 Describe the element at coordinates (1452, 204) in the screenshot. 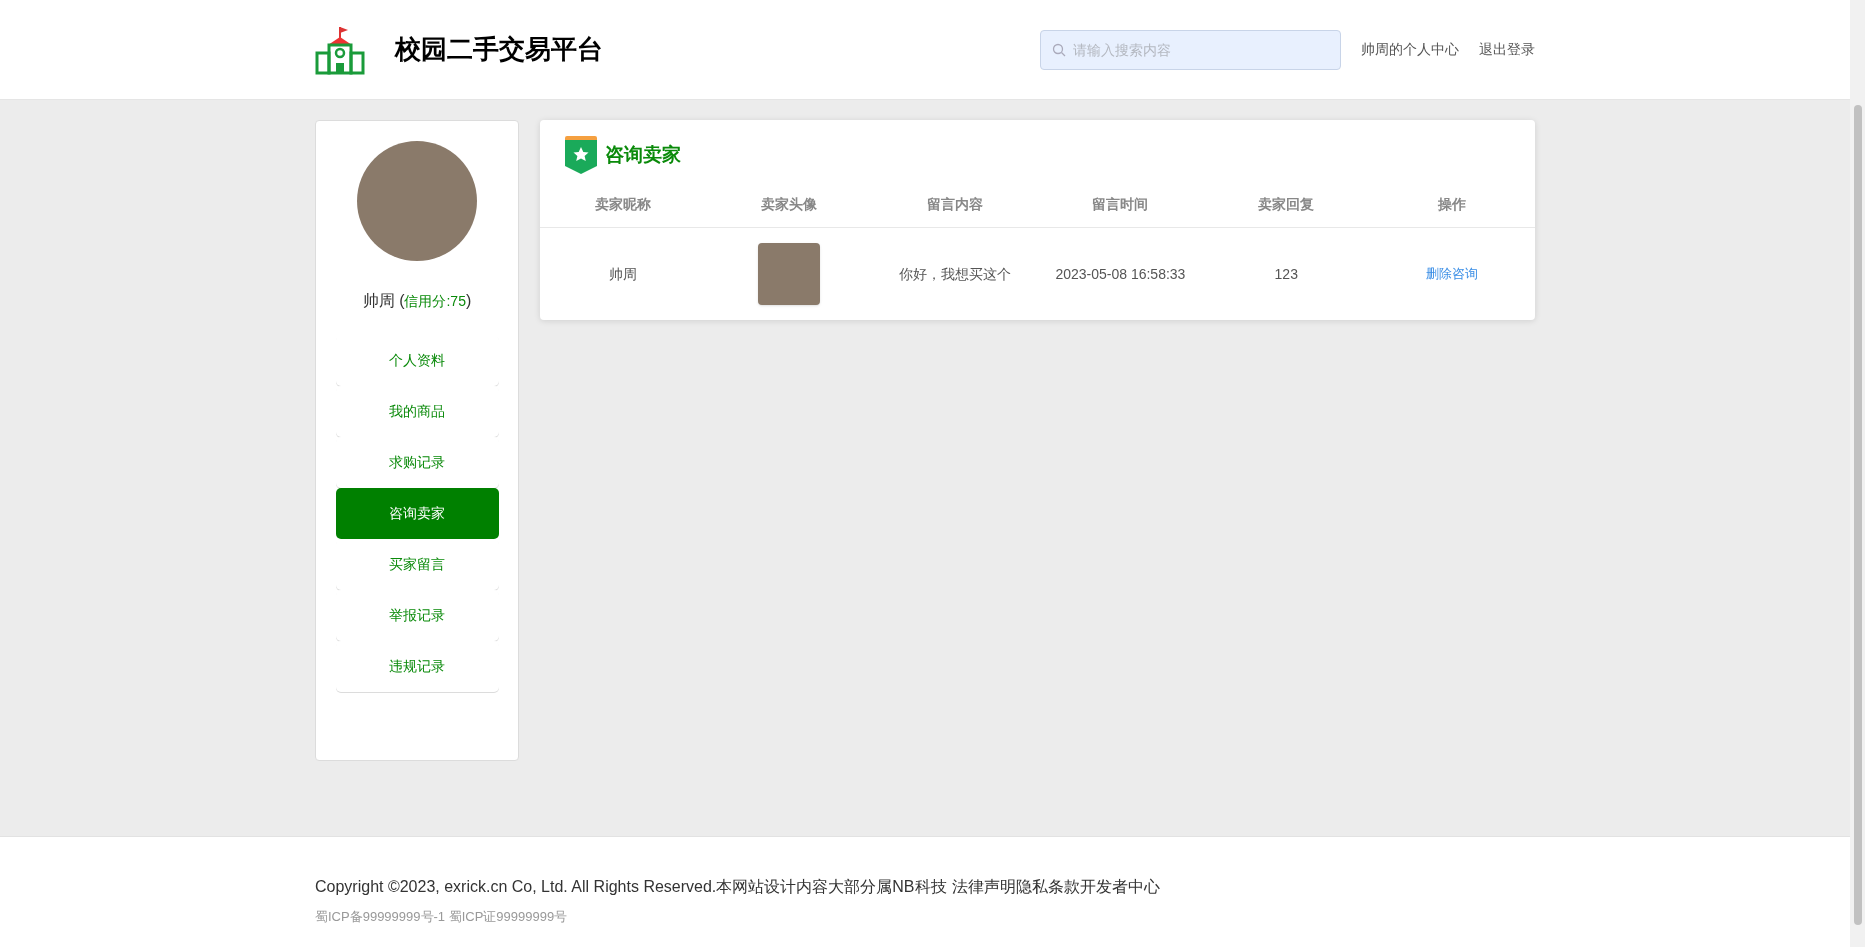

I see `column-header: 操作` at that location.